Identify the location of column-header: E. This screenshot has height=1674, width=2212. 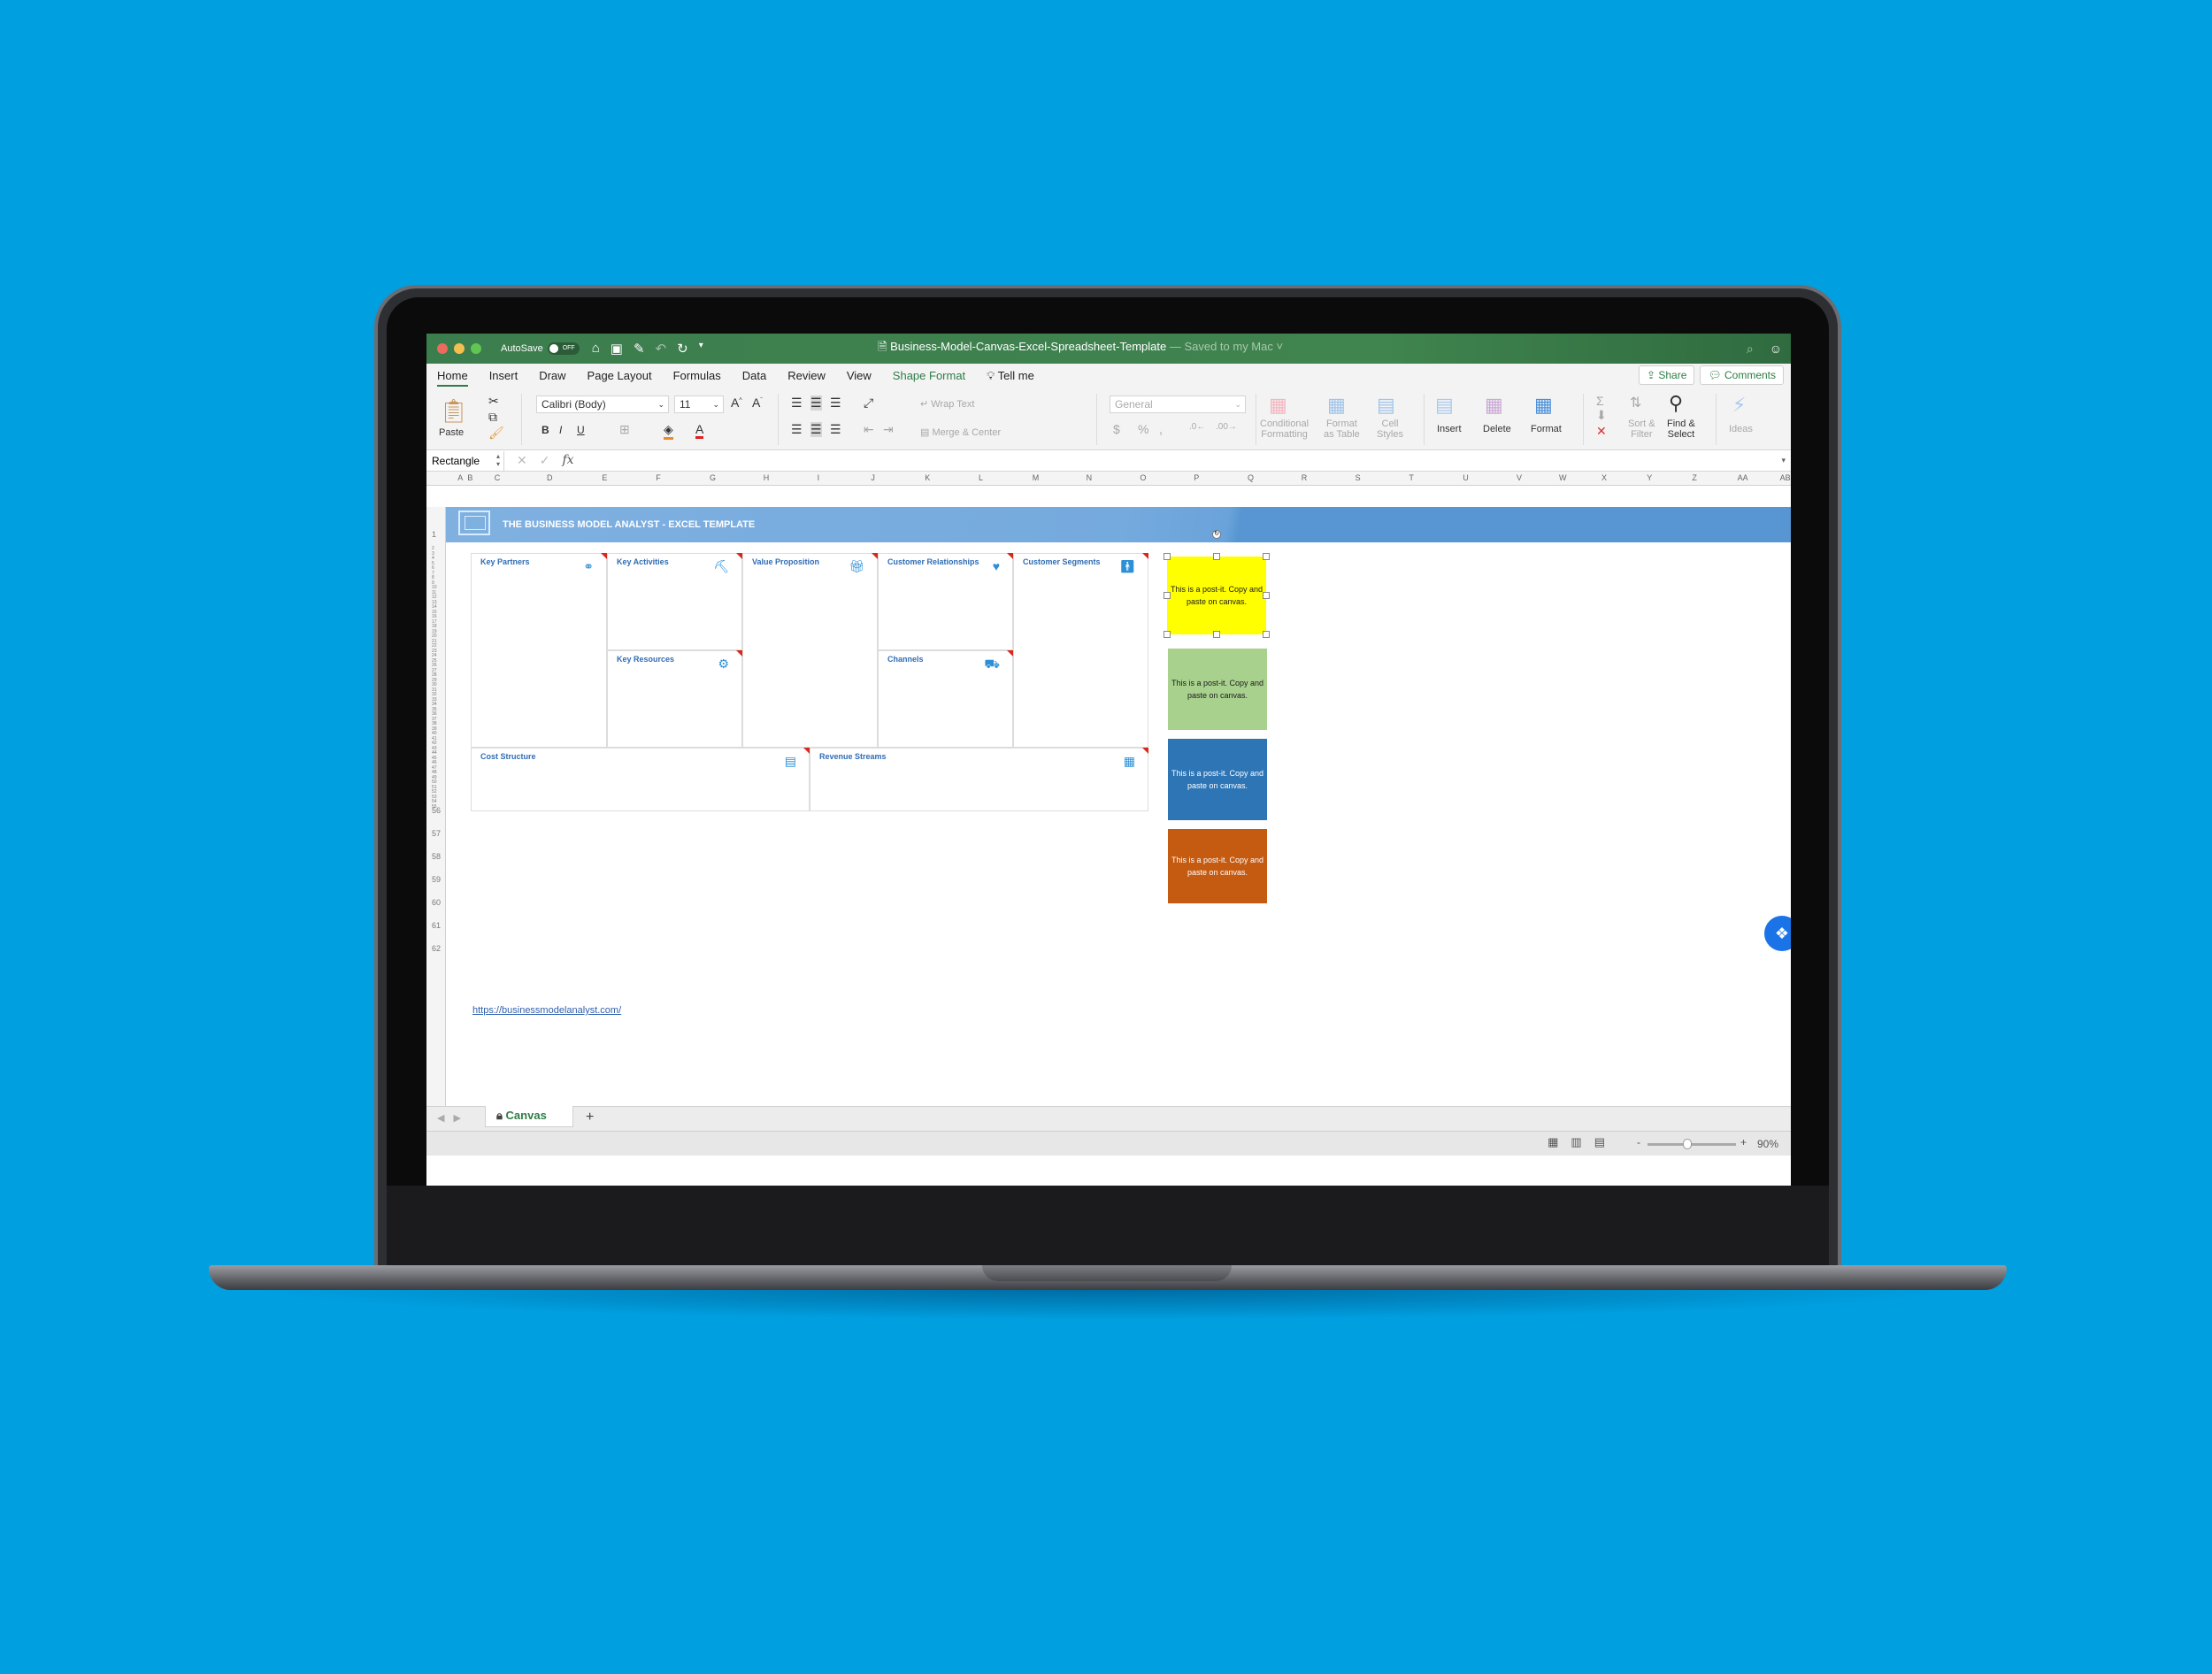
(605, 477).